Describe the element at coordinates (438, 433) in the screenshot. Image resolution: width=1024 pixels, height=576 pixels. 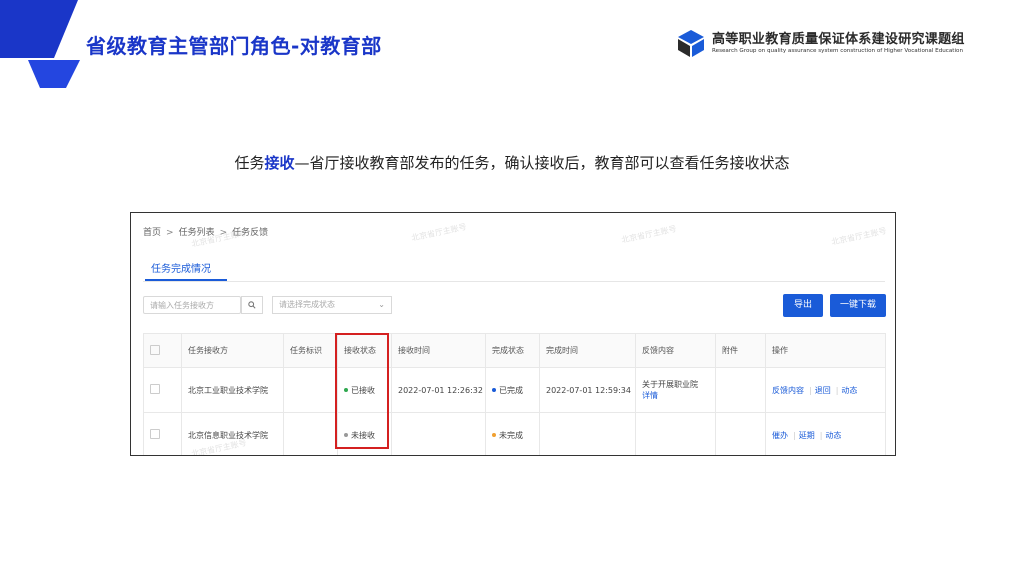
I see `receive-time-cell` at that location.